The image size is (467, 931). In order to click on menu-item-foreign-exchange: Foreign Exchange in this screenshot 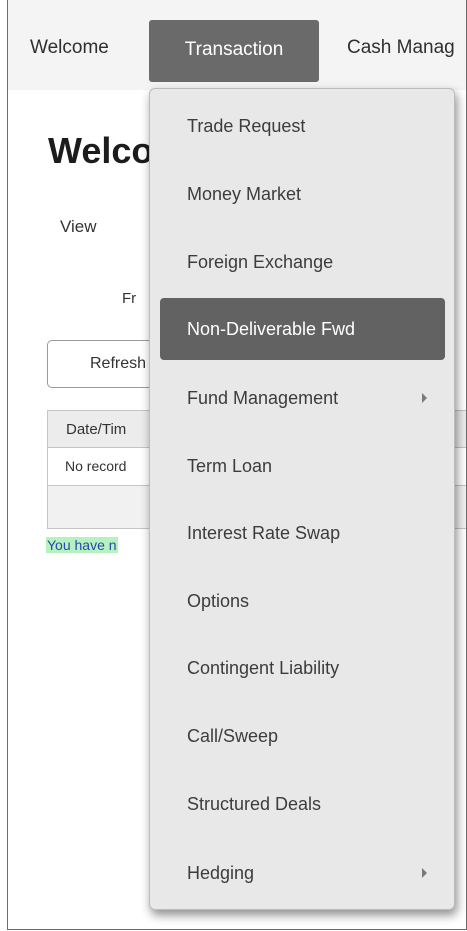, I will do `click(302, 262)`.